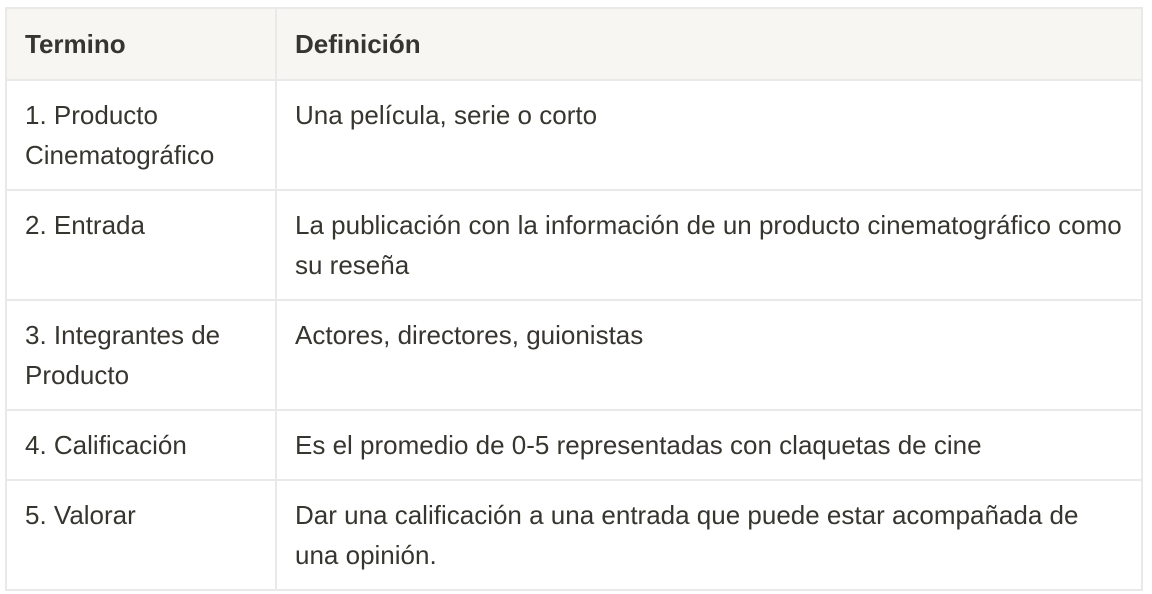 The image size is (1152, 594). What do you see at coordinates (709, 135) in the screenshot?
I see `definition-cell: Una película, serie o corto` at bounding box center [709, 135].